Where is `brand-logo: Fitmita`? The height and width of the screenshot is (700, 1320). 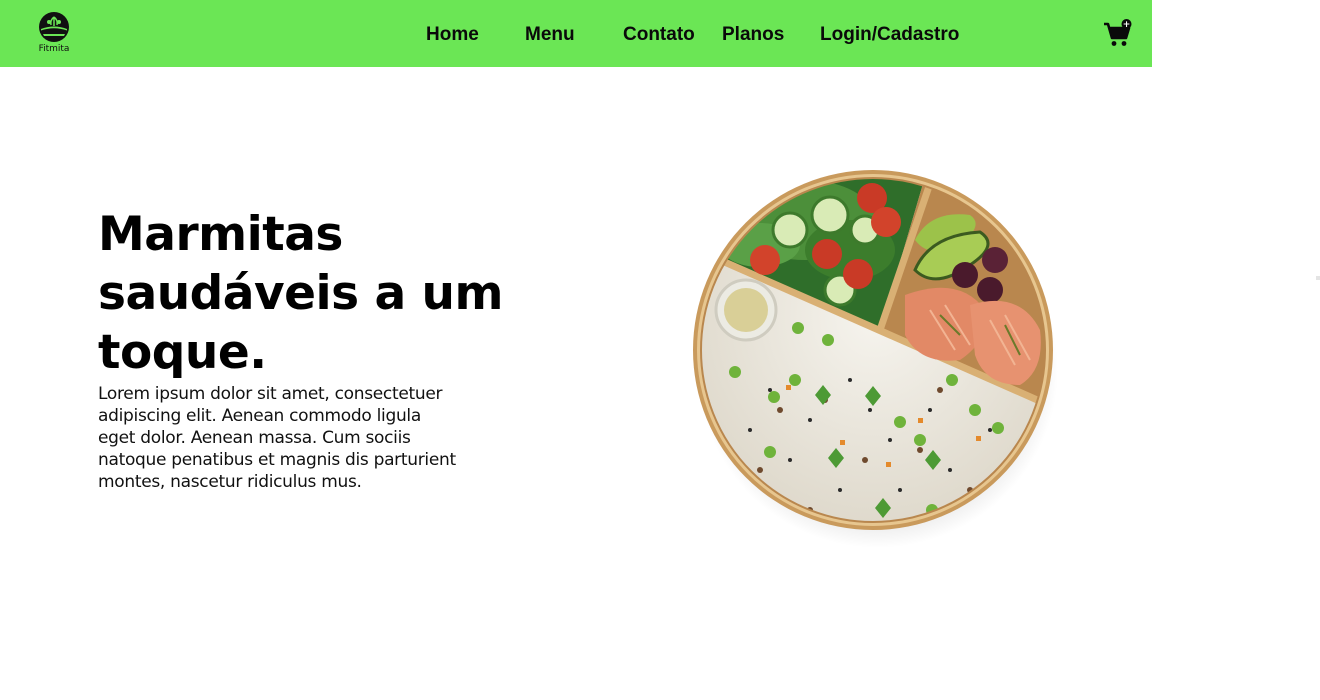
brand-logo: Fitmita is located at coordinates (54, 32).